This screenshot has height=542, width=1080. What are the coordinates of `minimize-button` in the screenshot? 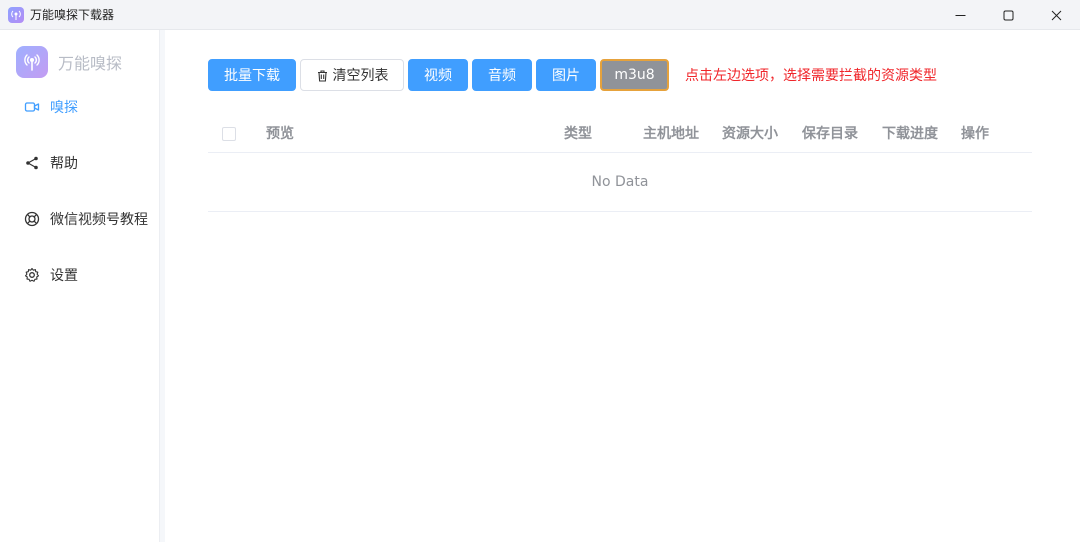 It's located at (960, 15).